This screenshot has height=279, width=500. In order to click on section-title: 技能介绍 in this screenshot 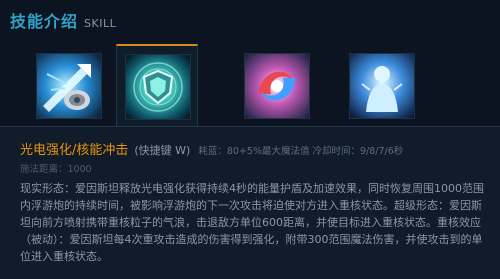, I will do `click(44, 21)`.